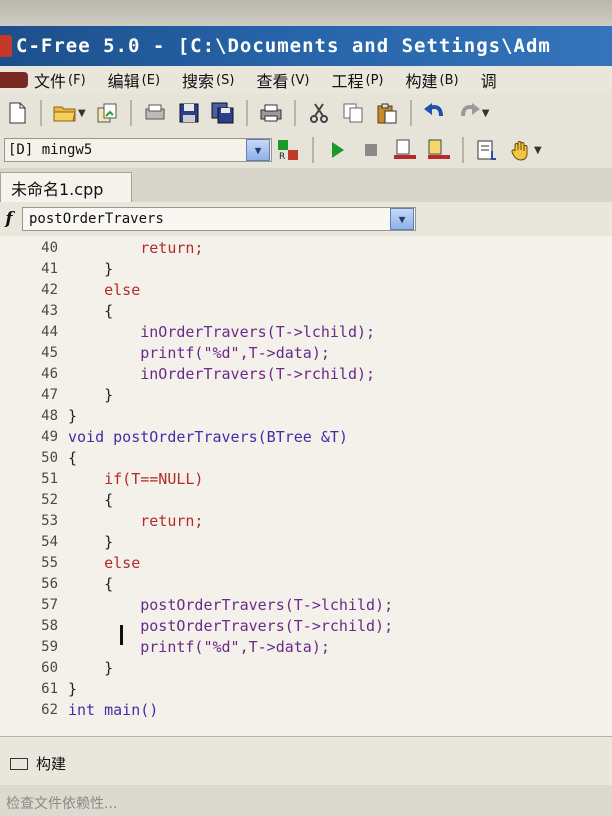  Describe the element at coordinates (319, 113) in the screenshot. I see `cut-icon` at that location.